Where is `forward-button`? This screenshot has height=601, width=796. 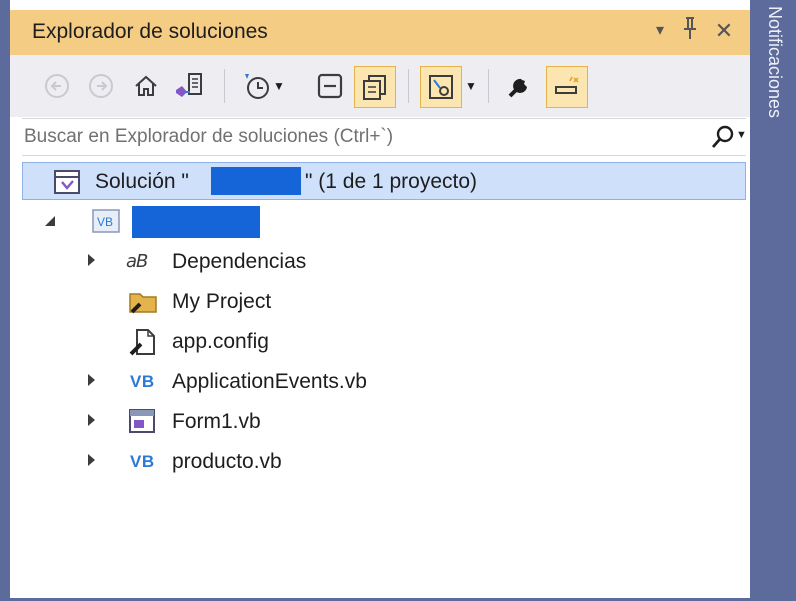 forward-button is located at coordinates (101, 86).